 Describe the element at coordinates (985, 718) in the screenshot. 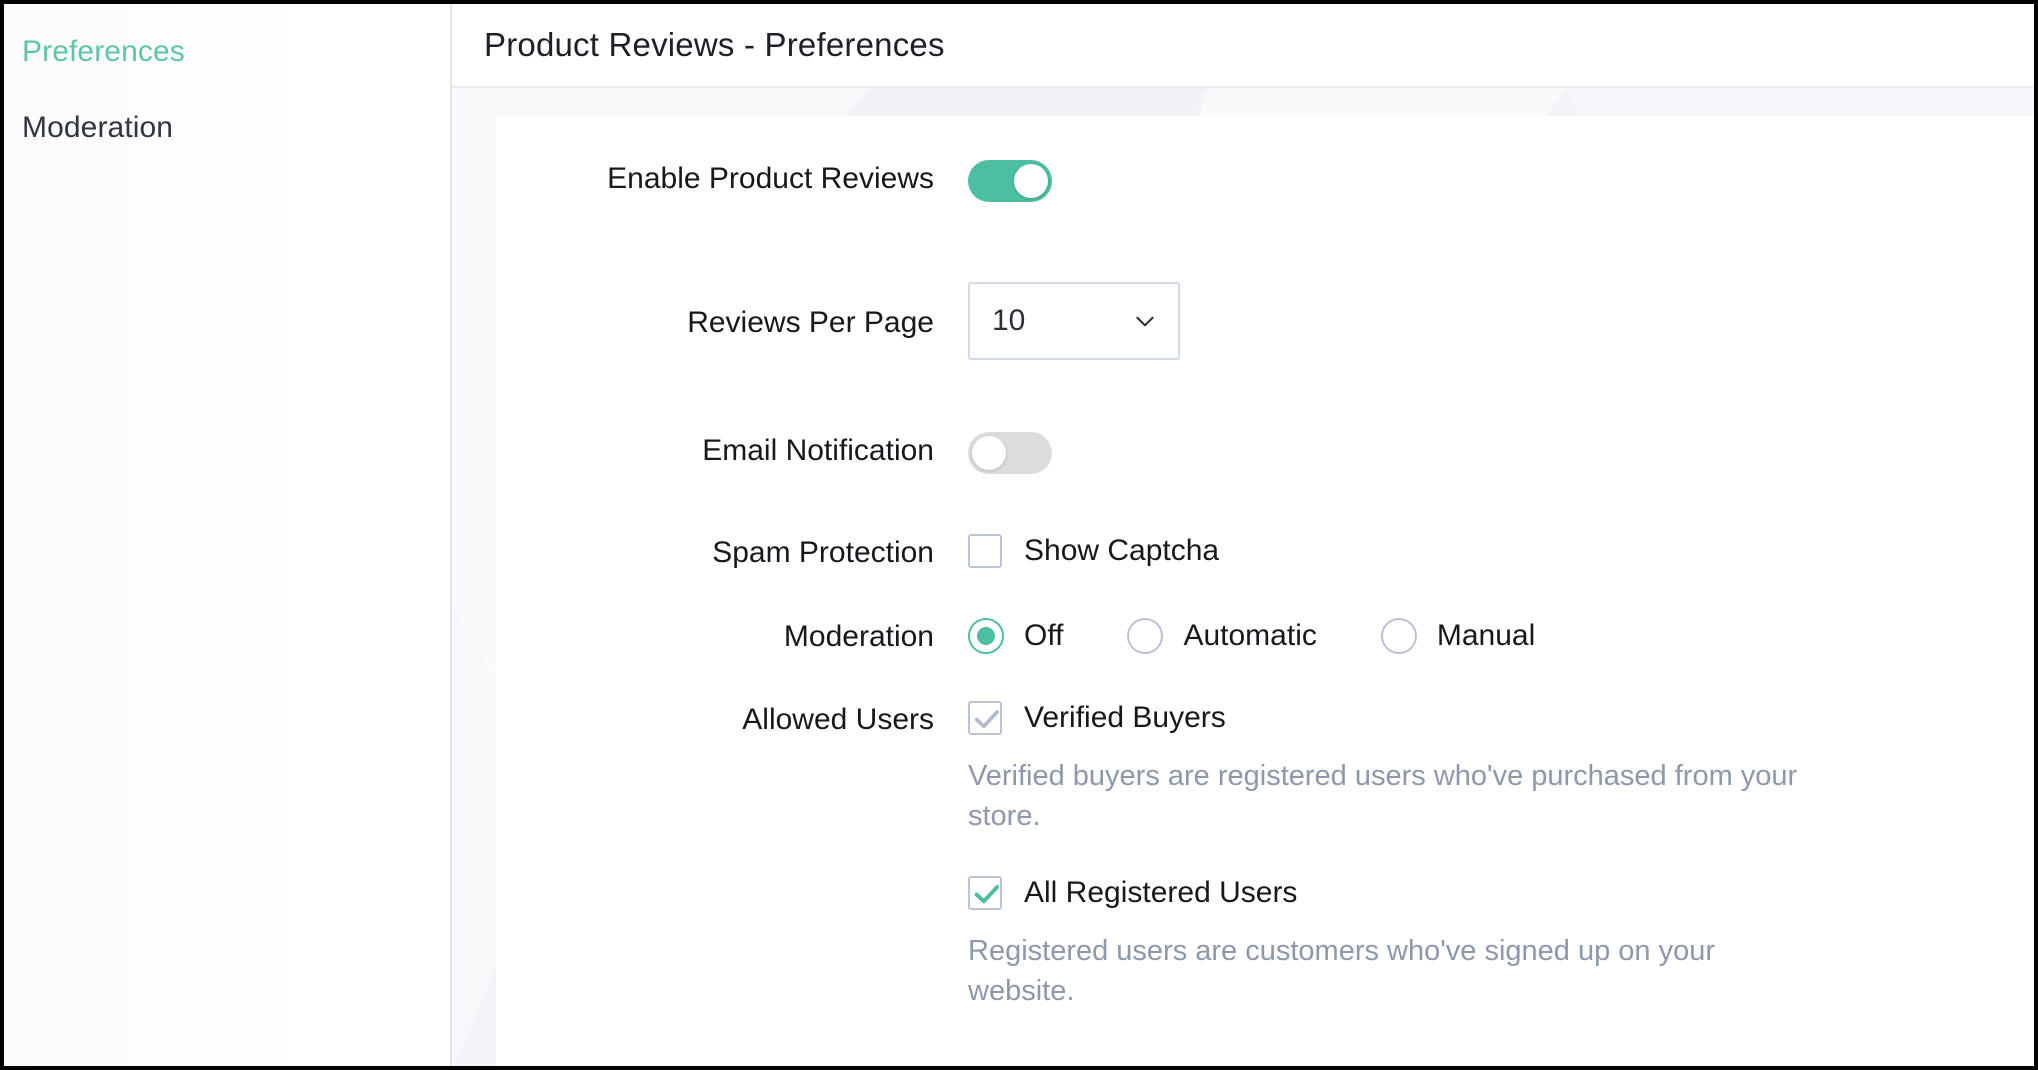

I see `verified-buyers-checkbox` at that location.